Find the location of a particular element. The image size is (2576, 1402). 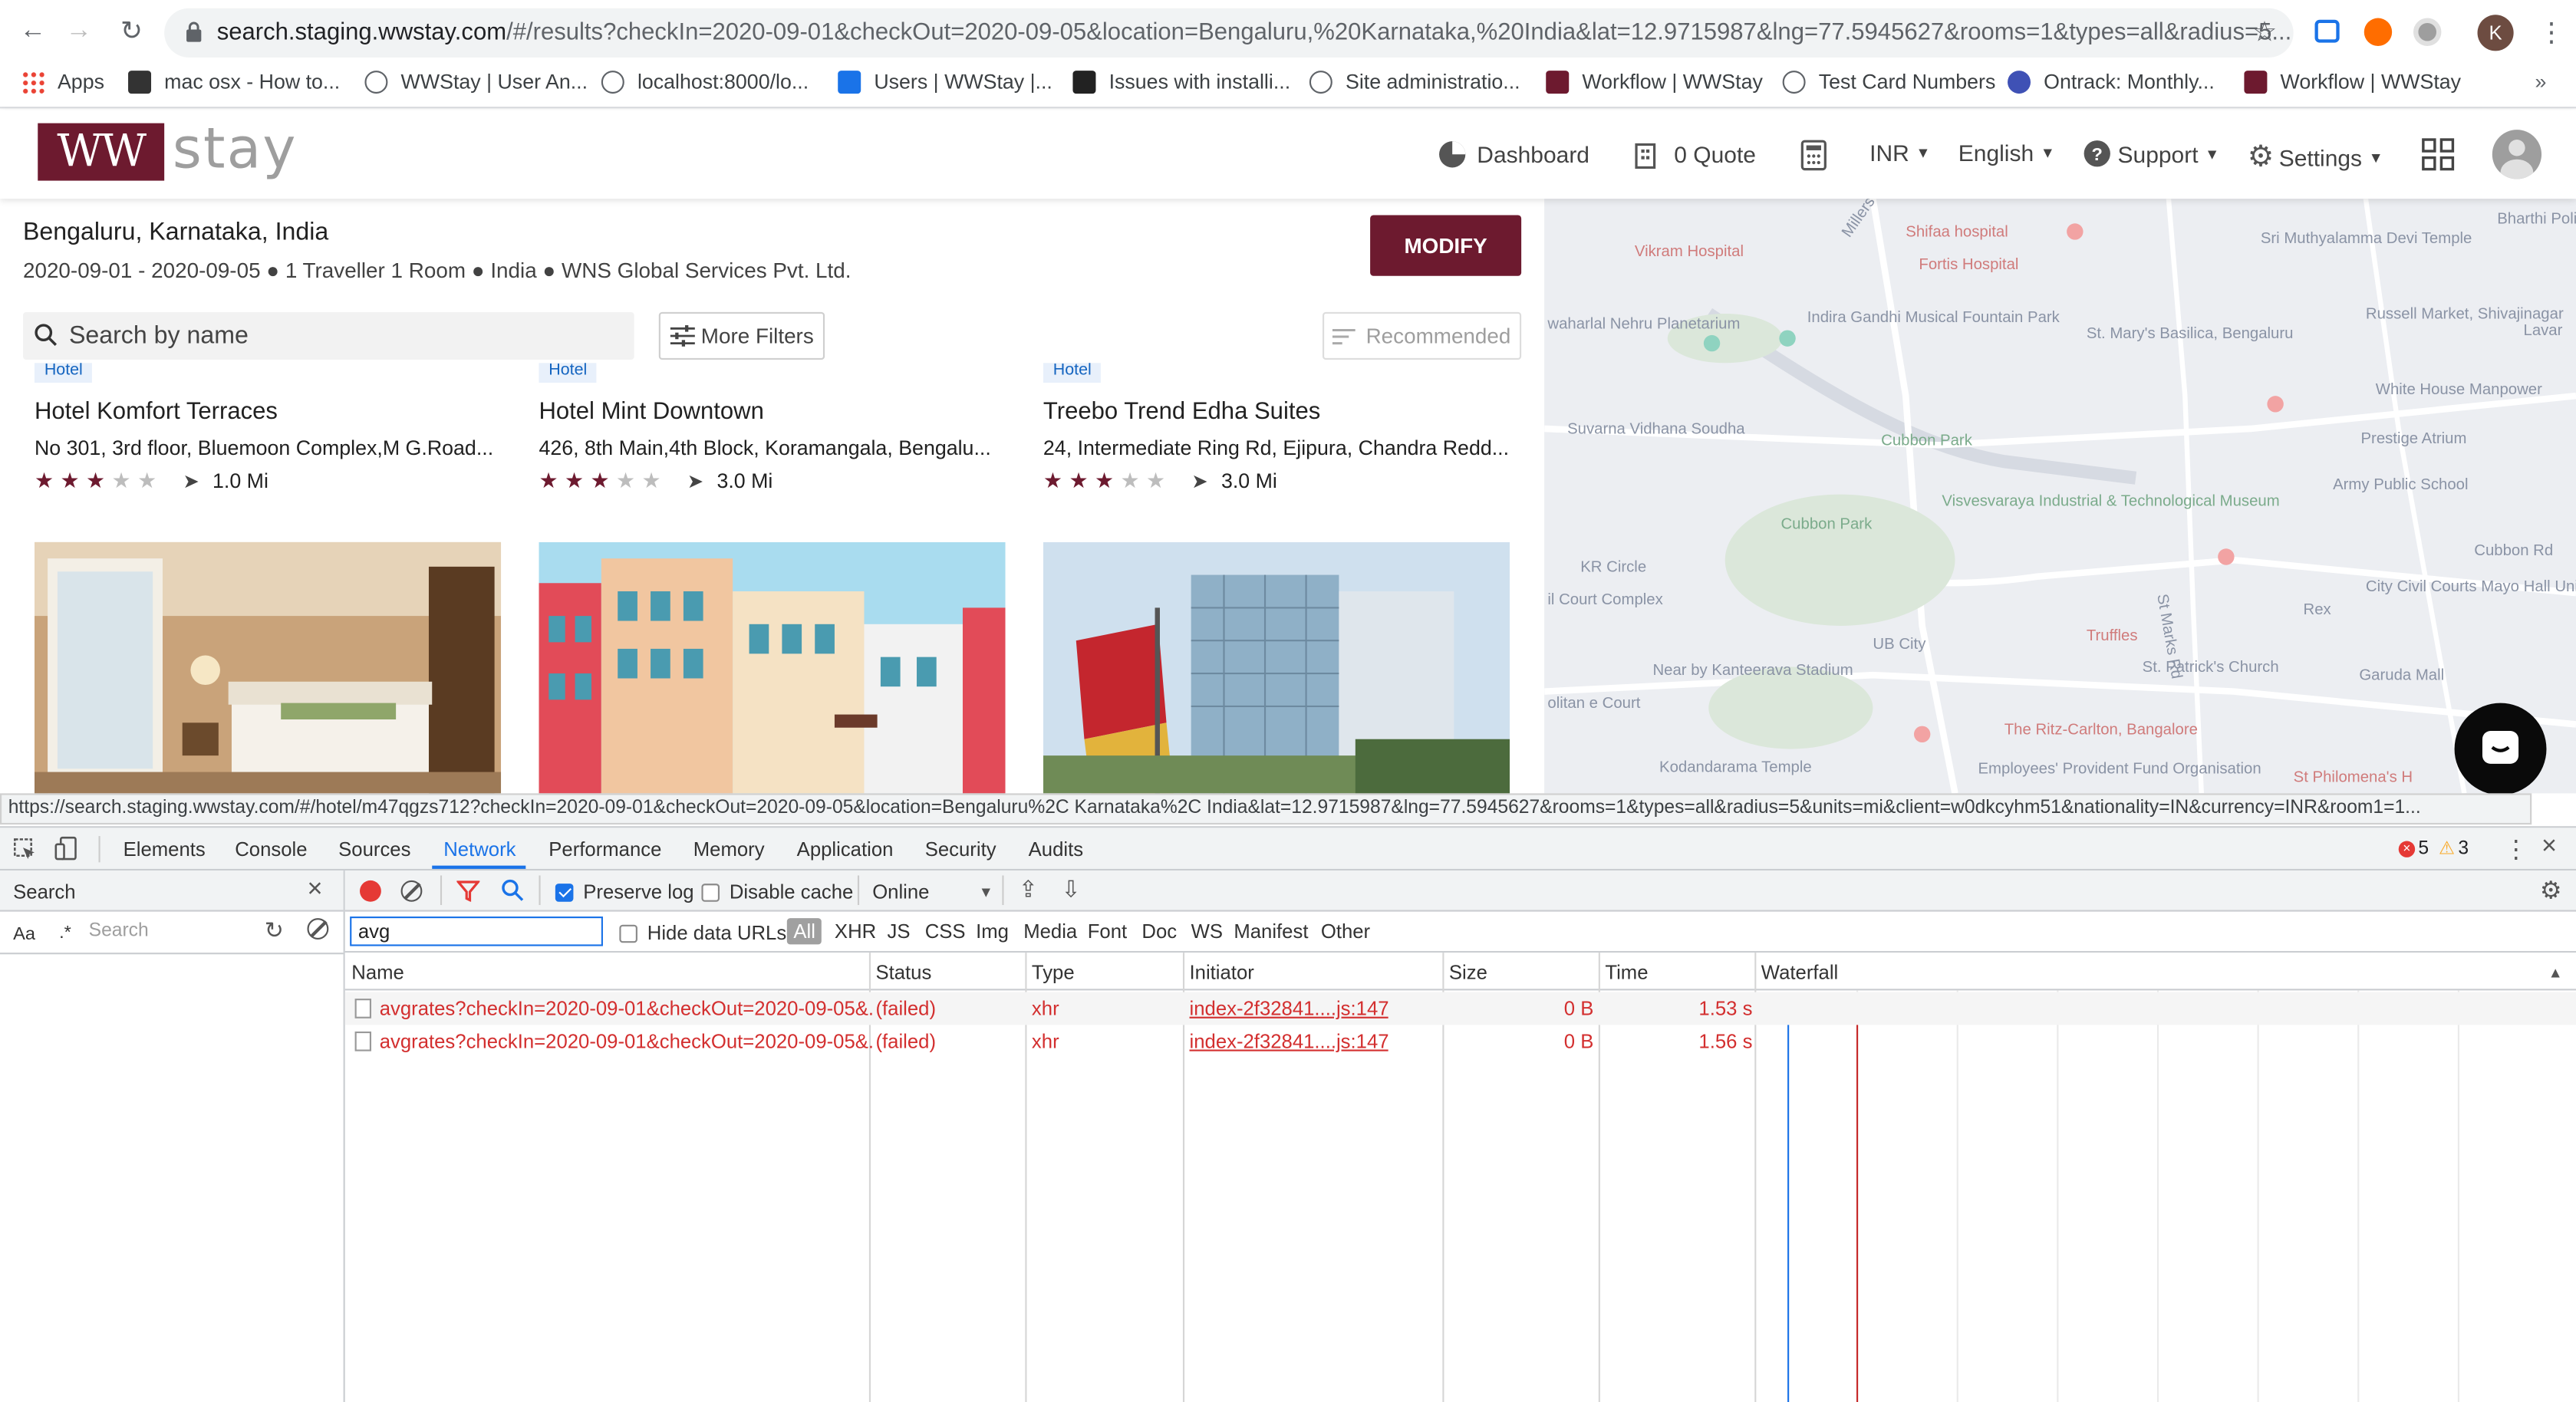

hotel-name: Hotel Komfort Terraces is located at coordinates (156, 412).